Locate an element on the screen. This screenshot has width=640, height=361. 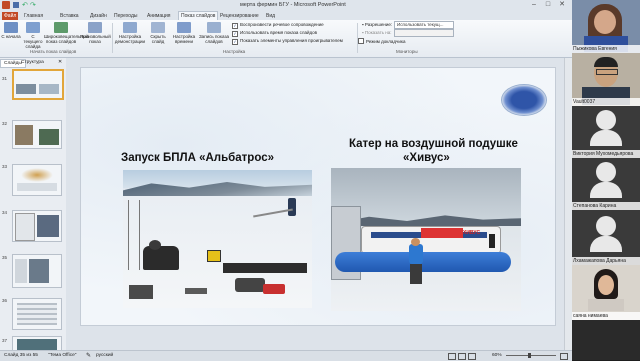
from-current-button: С текущего слайда is located at coordinates (33, 35).